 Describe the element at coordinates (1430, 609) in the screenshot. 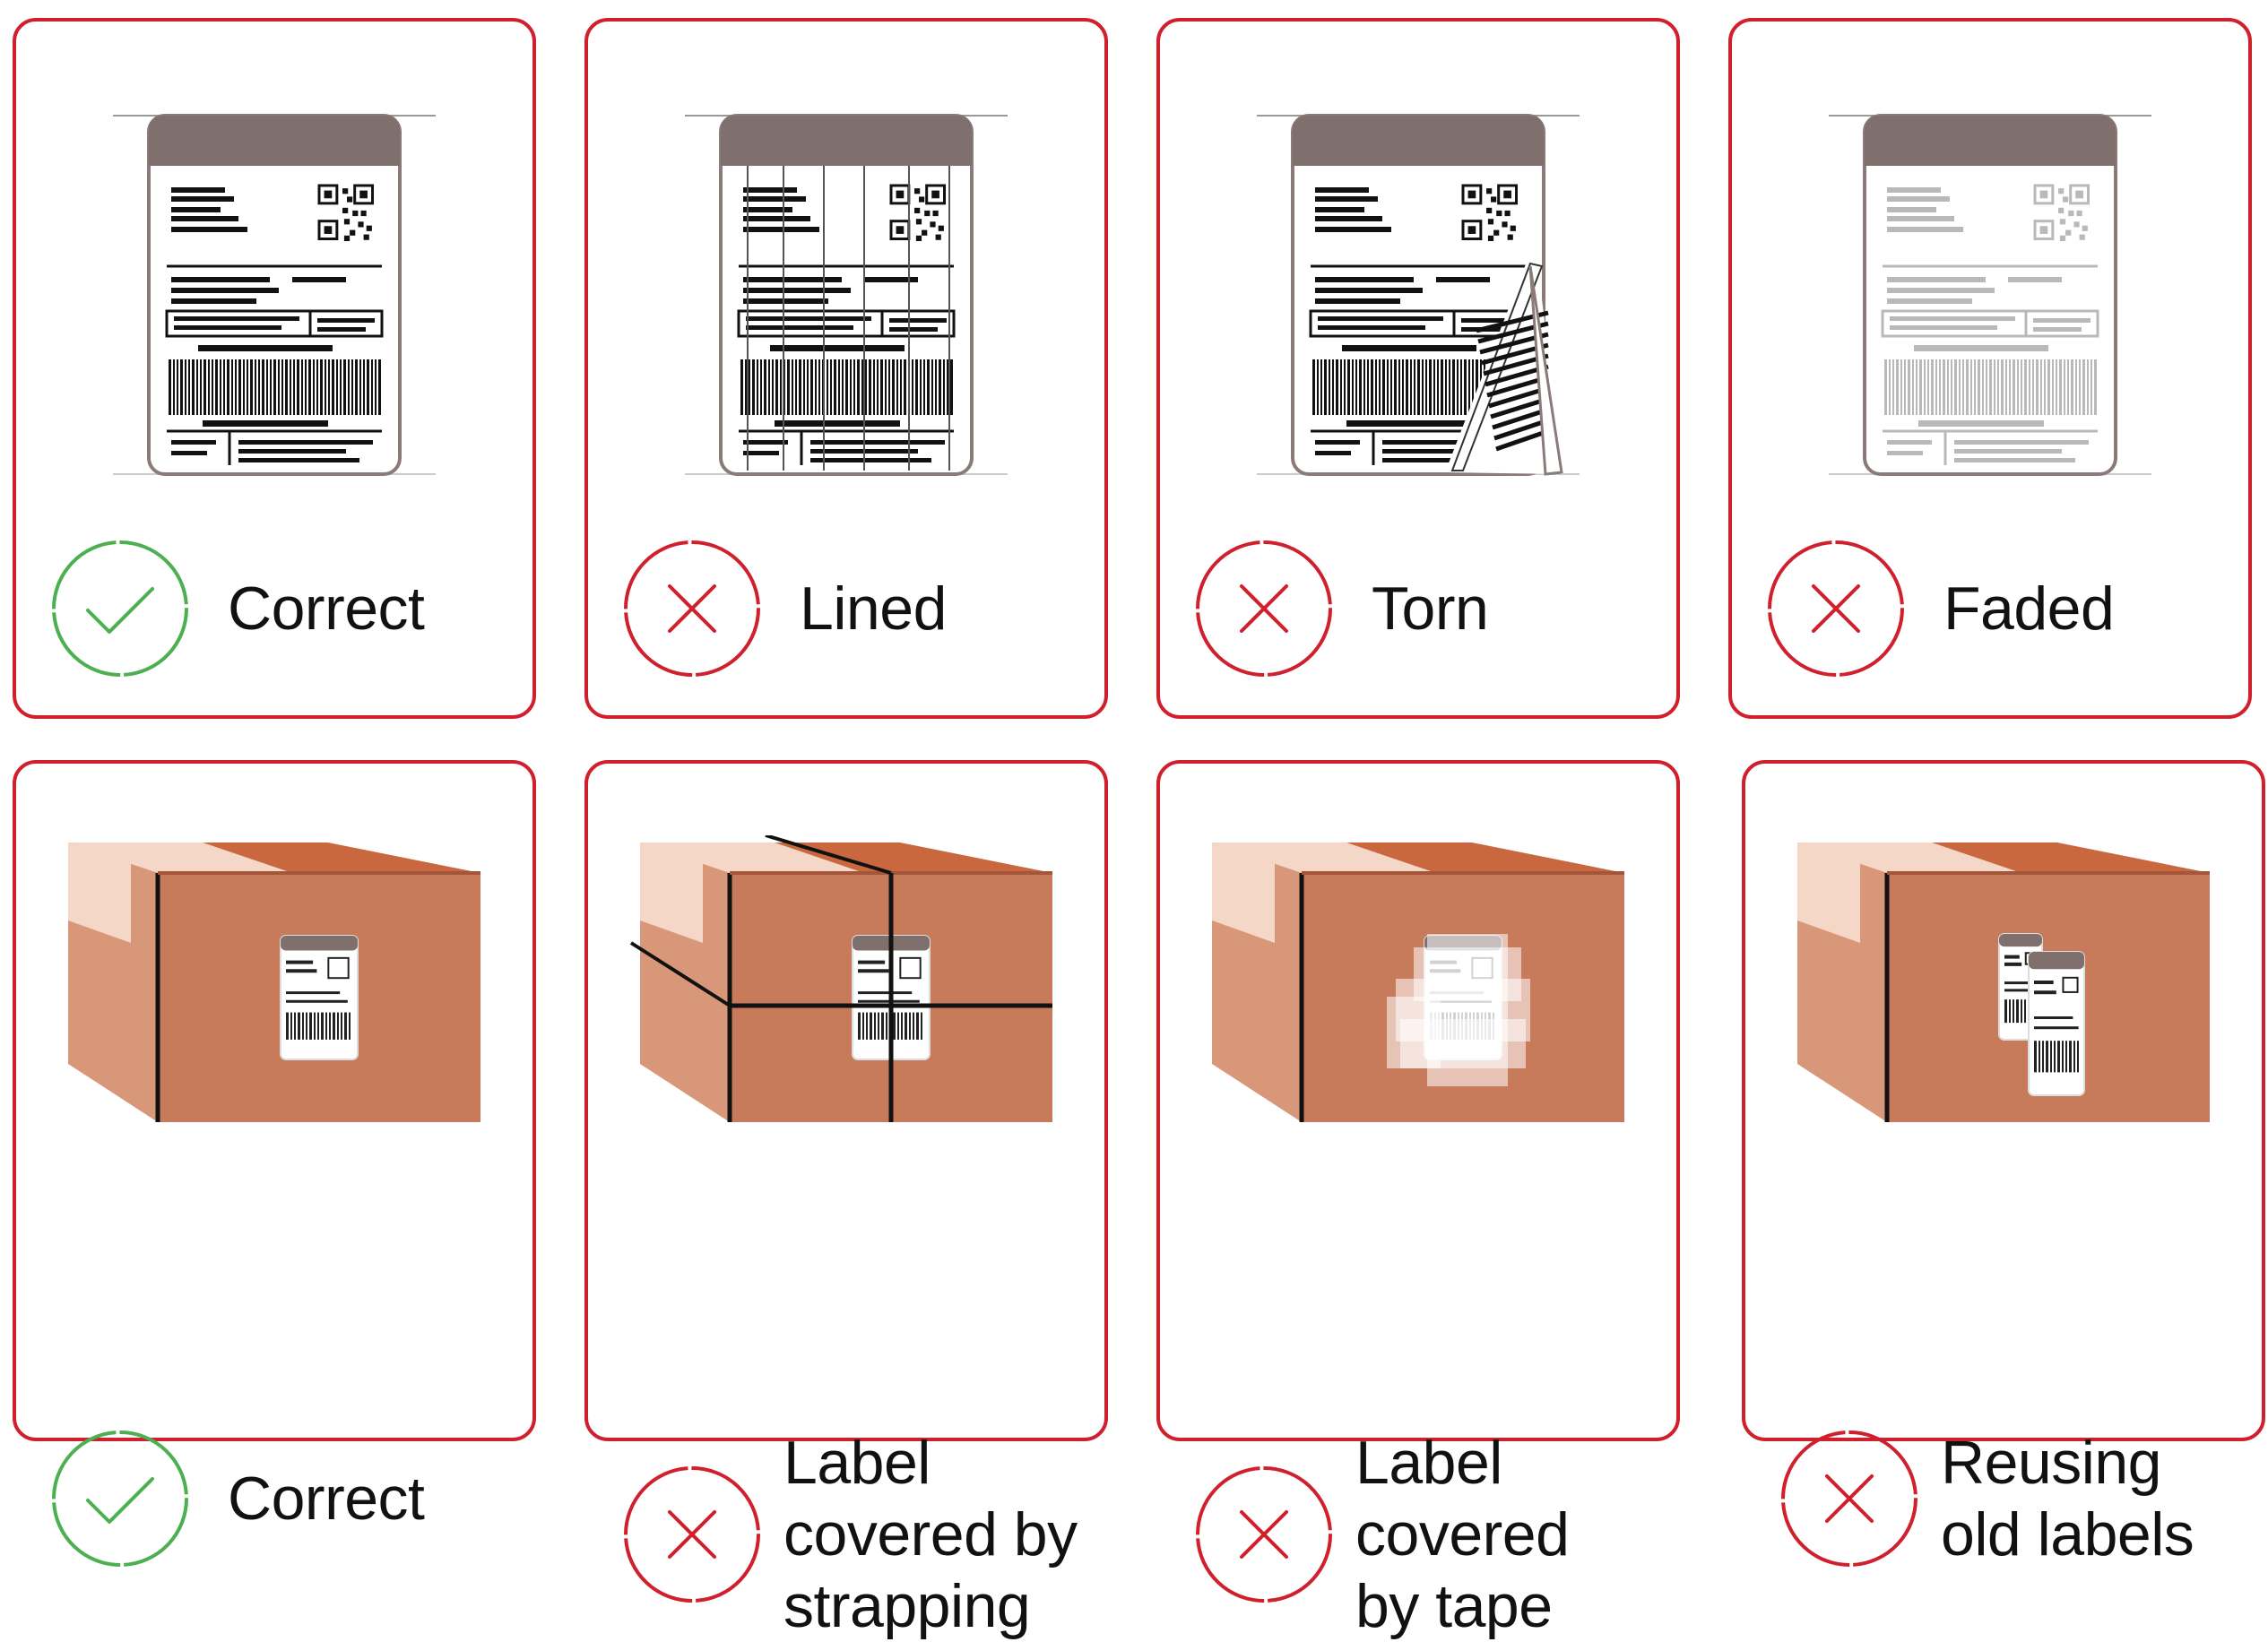

I see `card-label-text: Torn` at that location.